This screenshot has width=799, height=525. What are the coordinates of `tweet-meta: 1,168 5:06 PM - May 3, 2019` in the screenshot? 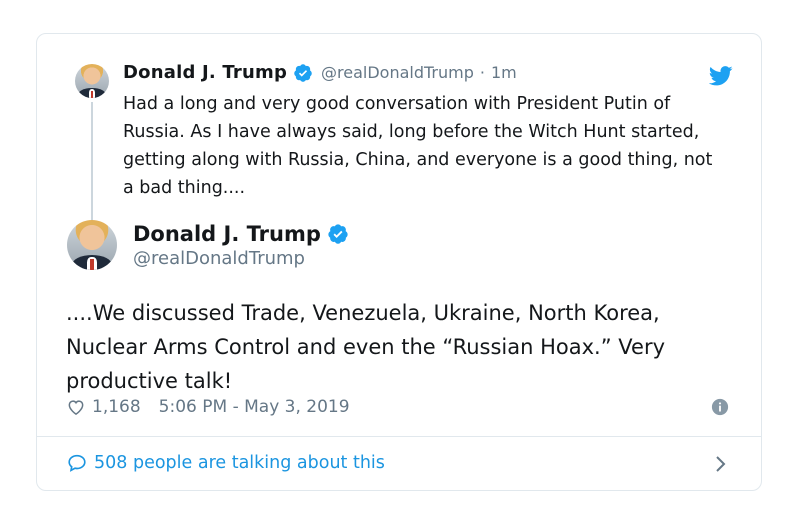 It's located at (208, 407).